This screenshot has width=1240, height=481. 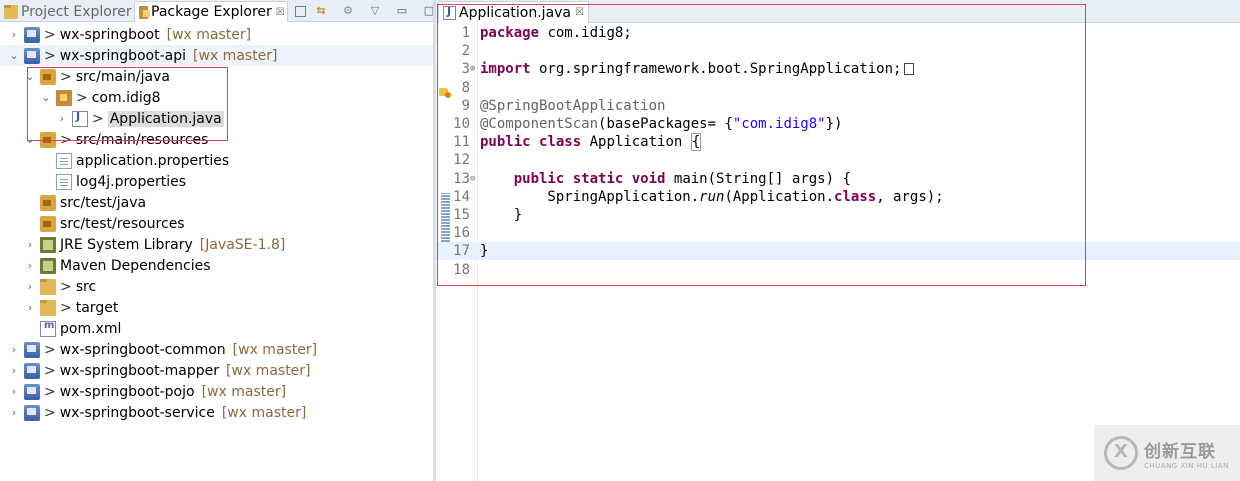 What do you see at coordinates (122, 223) in the screenshot?
I see `tree-item-label: src/test/resources` at bounding box center [122, 223].